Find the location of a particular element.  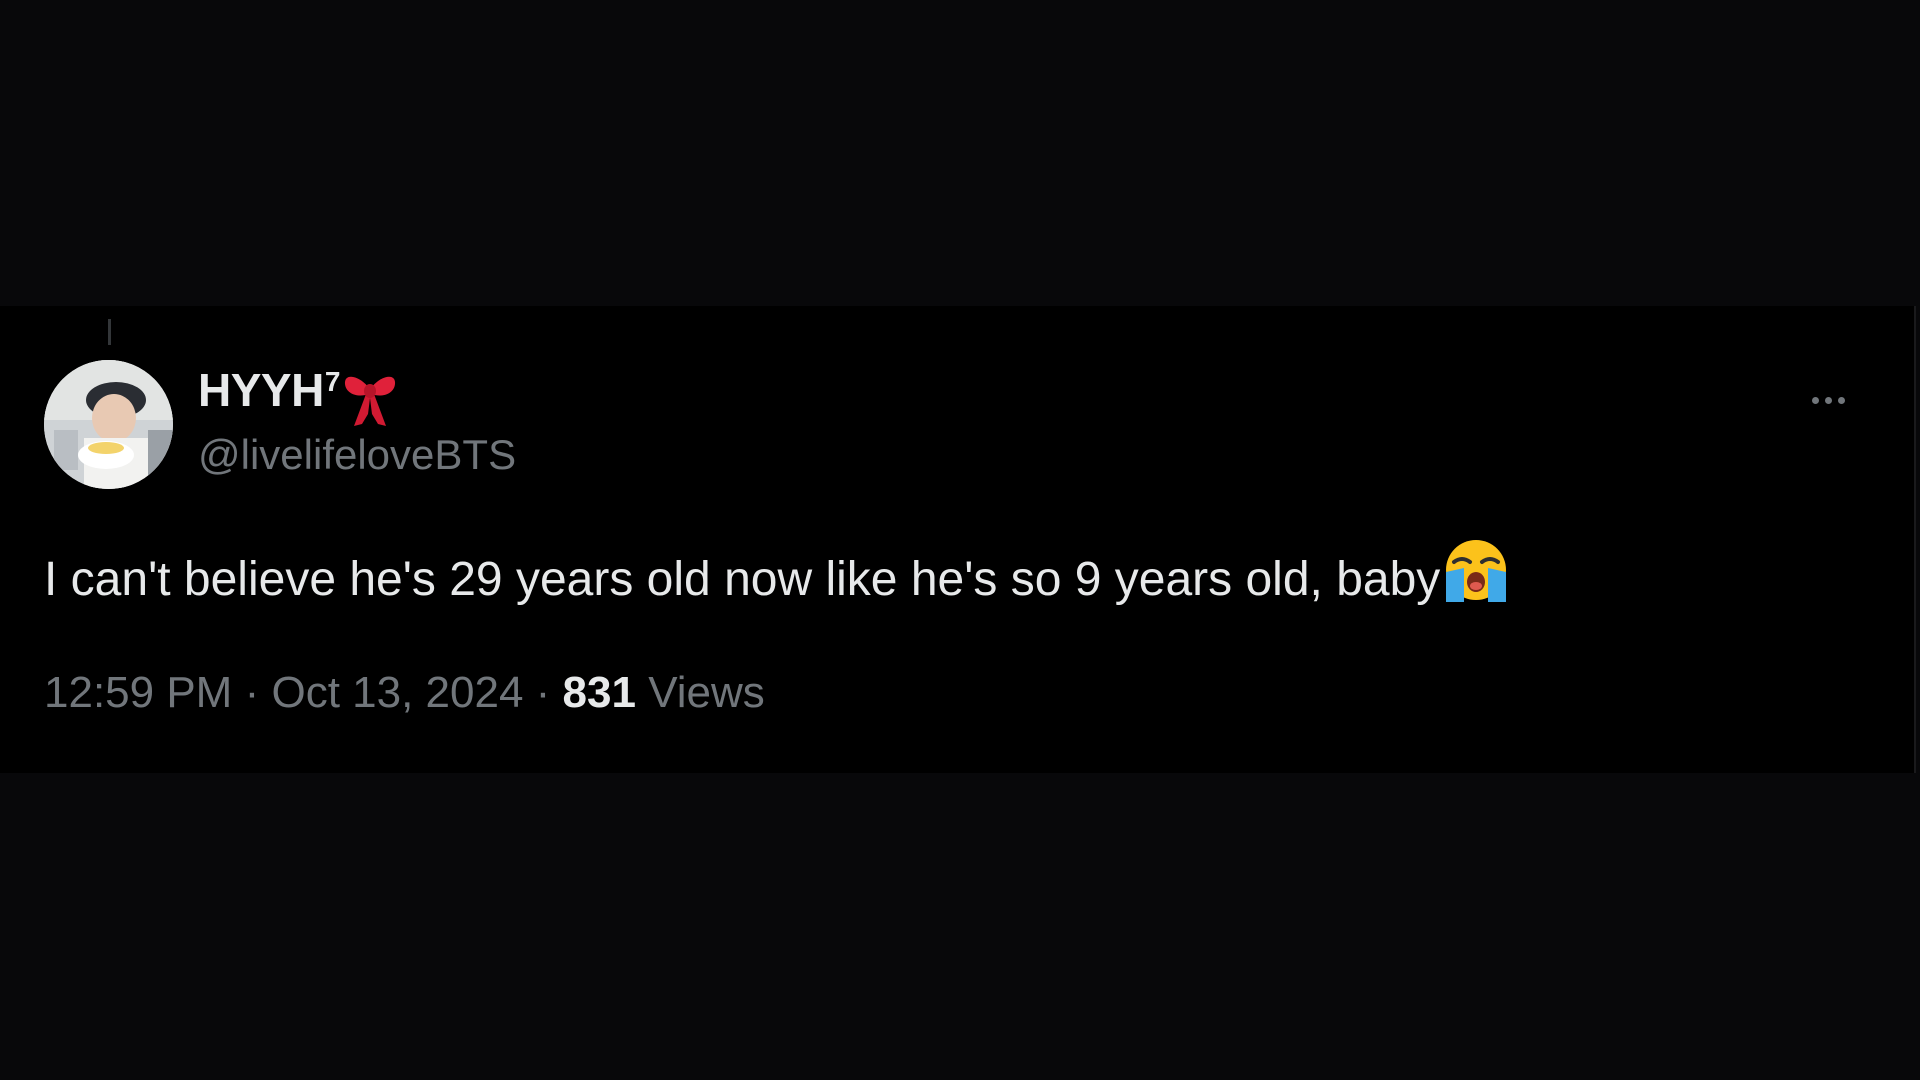

tweet-date: Oct 13, 2024 is located at coordinates (397, 692).